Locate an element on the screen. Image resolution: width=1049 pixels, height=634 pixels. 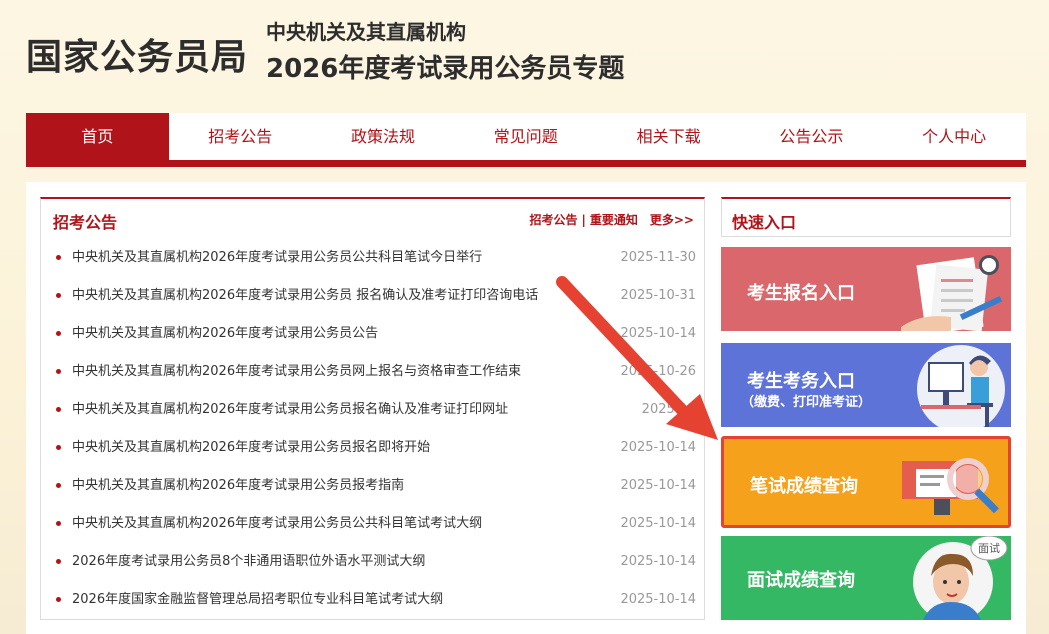
registration-entry-button: 考生报名入口 is located at coordinates (866, 289).